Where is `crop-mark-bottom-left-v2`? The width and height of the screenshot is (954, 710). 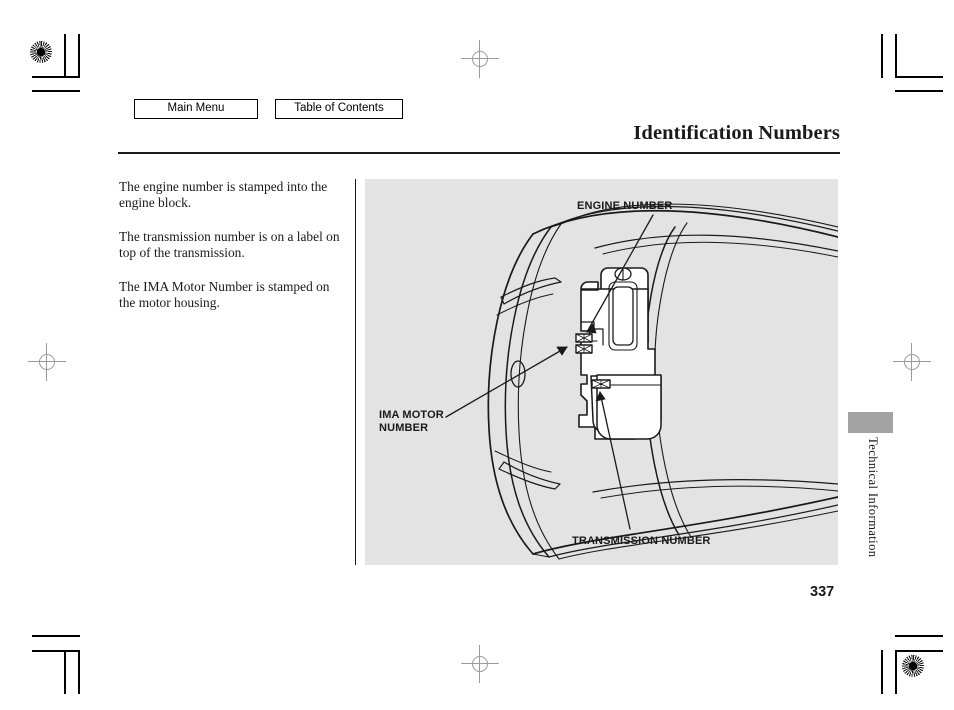
crop-mark-bottom-left-v2 is located at coordinates (65, 672).